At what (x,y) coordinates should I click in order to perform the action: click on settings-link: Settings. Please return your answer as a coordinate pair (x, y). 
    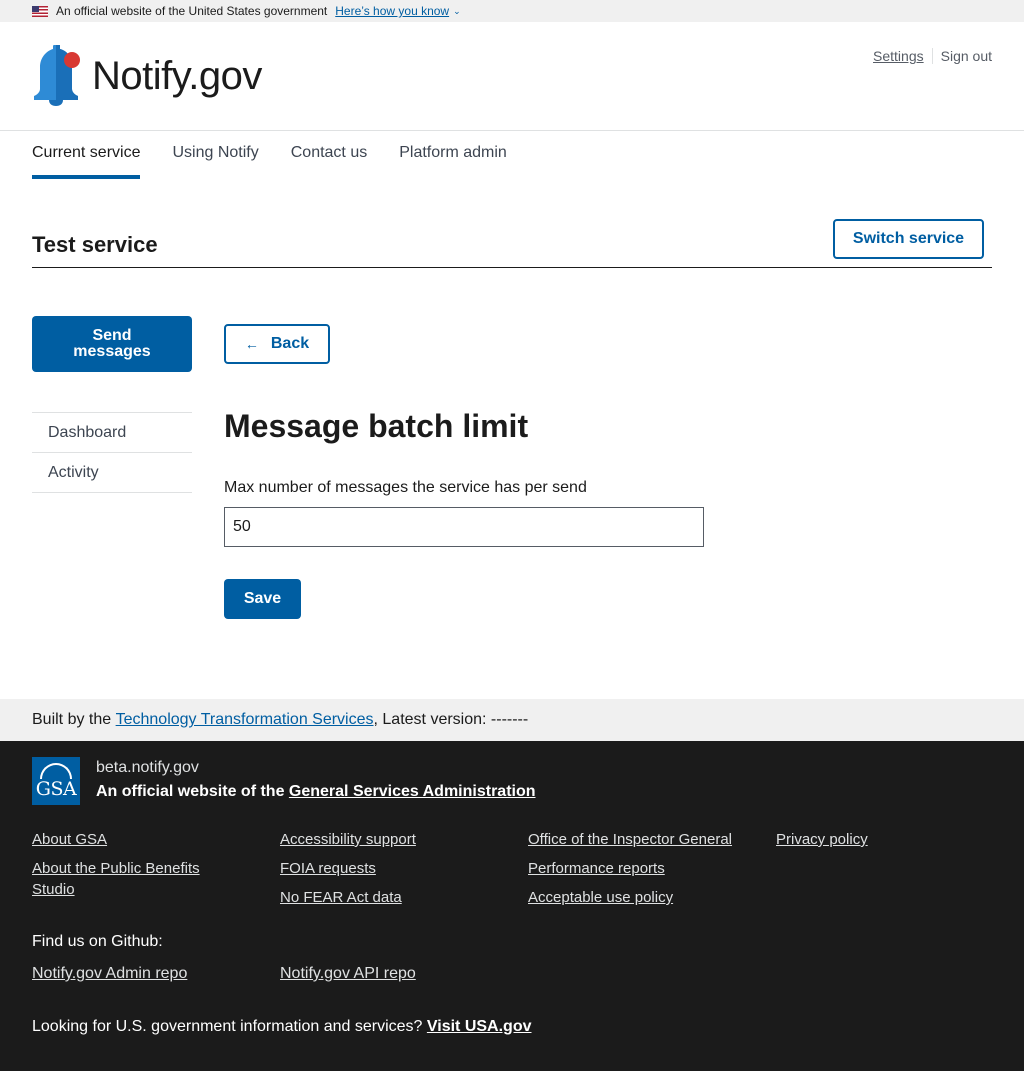
    Looking at the image, I should click on (898, 56).